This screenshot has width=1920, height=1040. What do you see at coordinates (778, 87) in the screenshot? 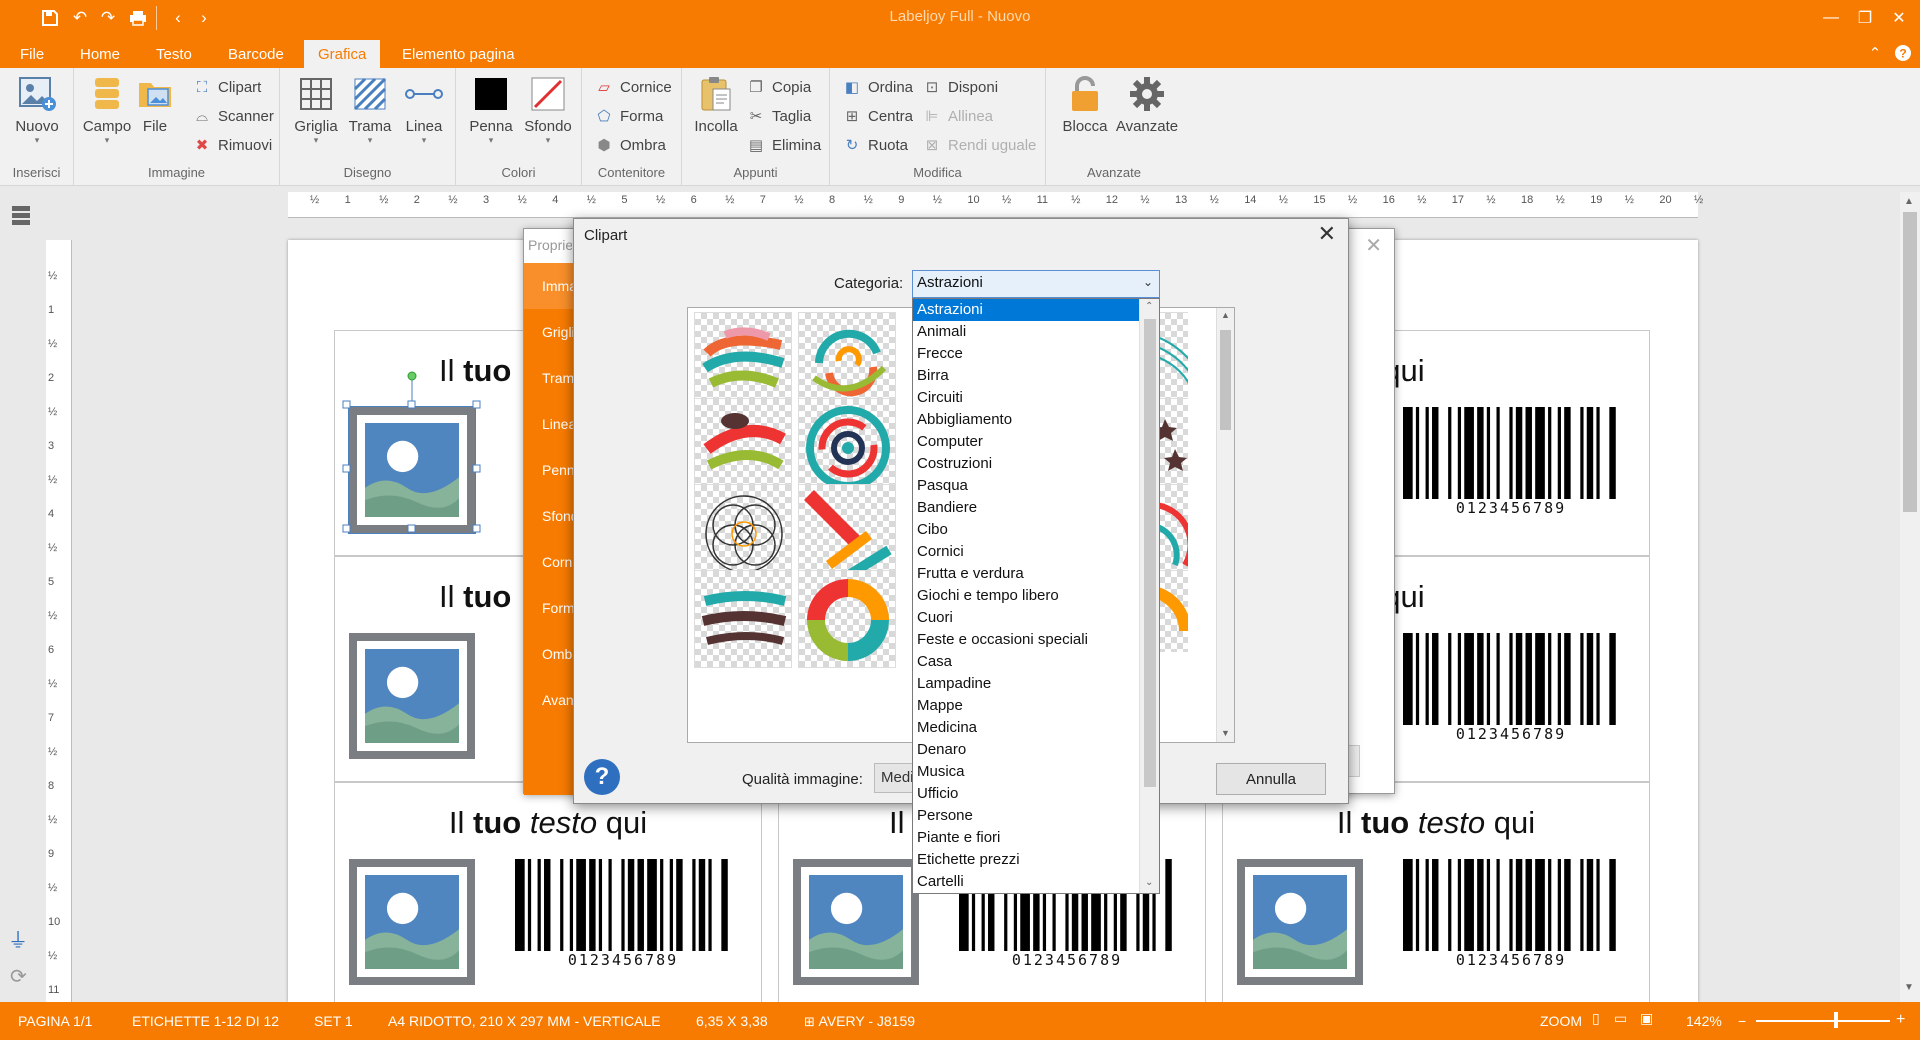
I see `copia-button: ❐ Copia` at bounding box center [778, 87].